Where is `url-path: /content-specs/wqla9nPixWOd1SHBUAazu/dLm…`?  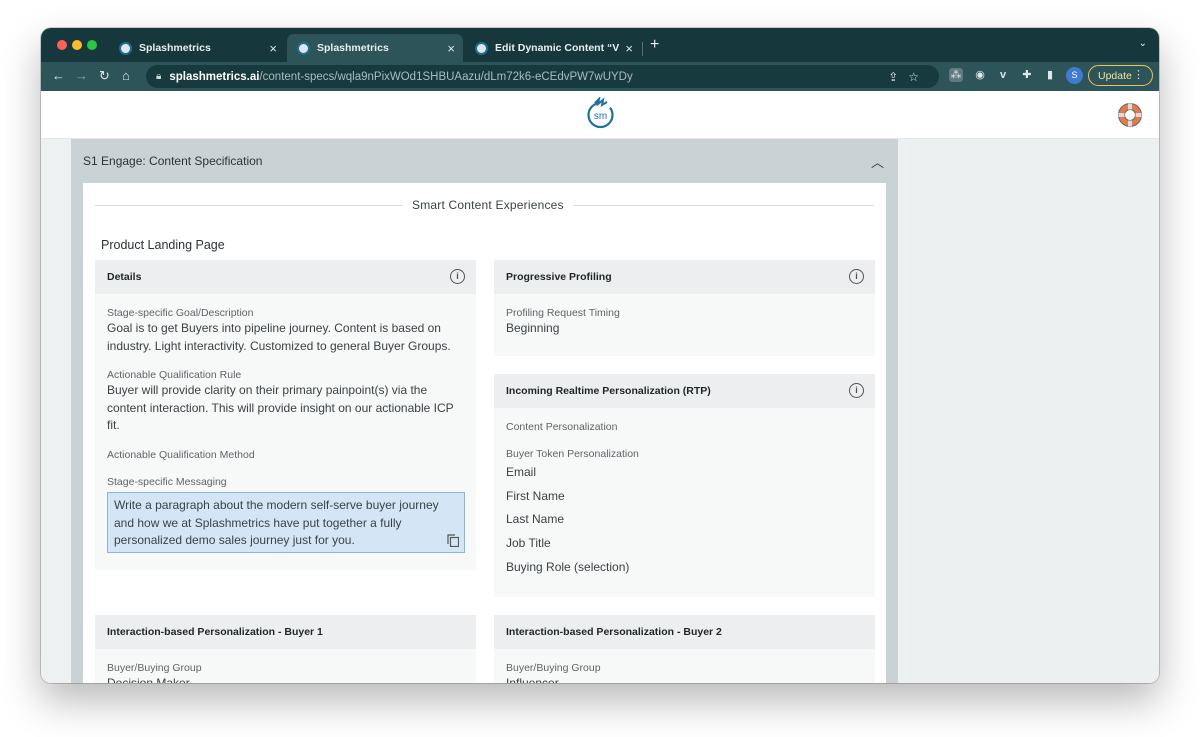
url-path: /content-specs/wqla9nPixWOd1SHBUAazu/dLm… is located at coordinates (446, 76).